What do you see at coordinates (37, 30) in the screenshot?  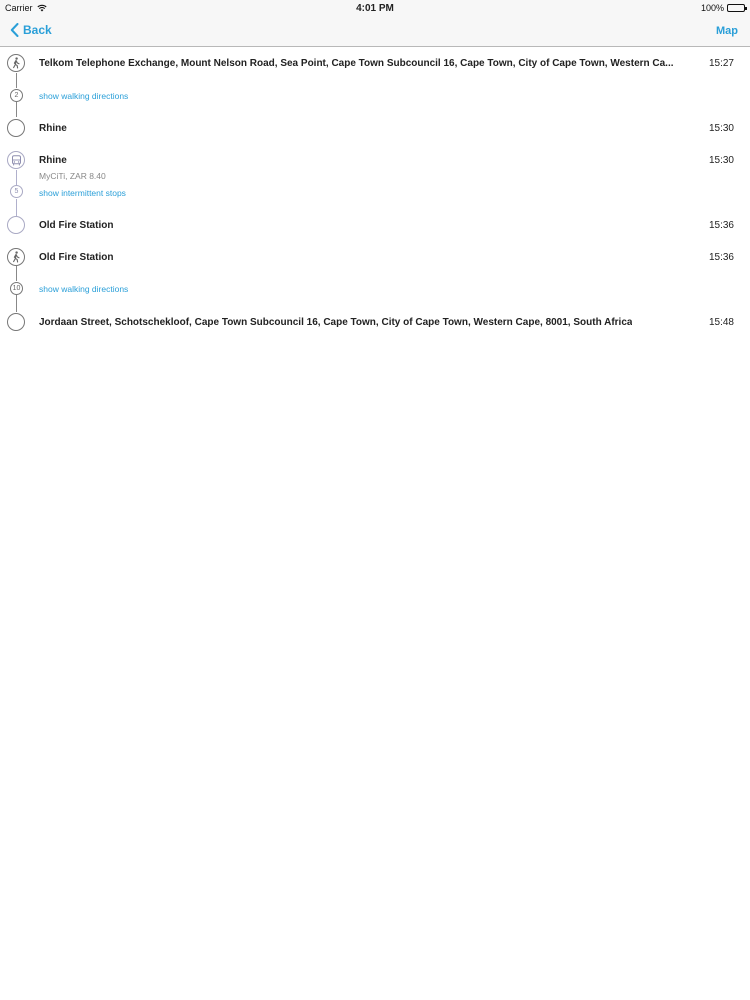 I see `back-label: Back` at bounding box center [37, 30].